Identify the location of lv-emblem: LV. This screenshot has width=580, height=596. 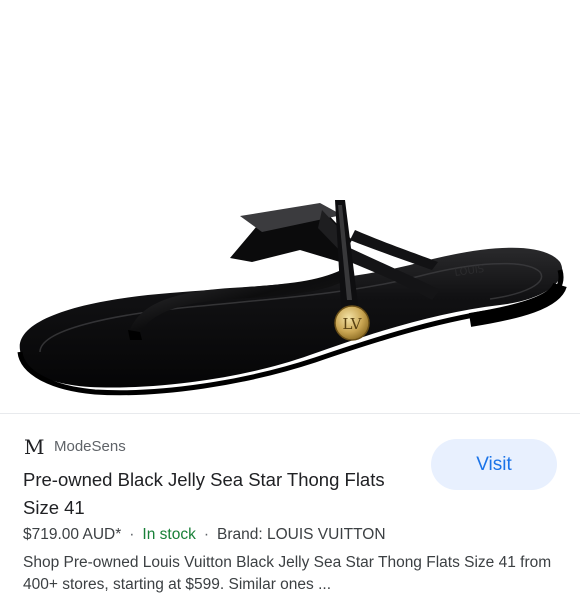
(352, 323).